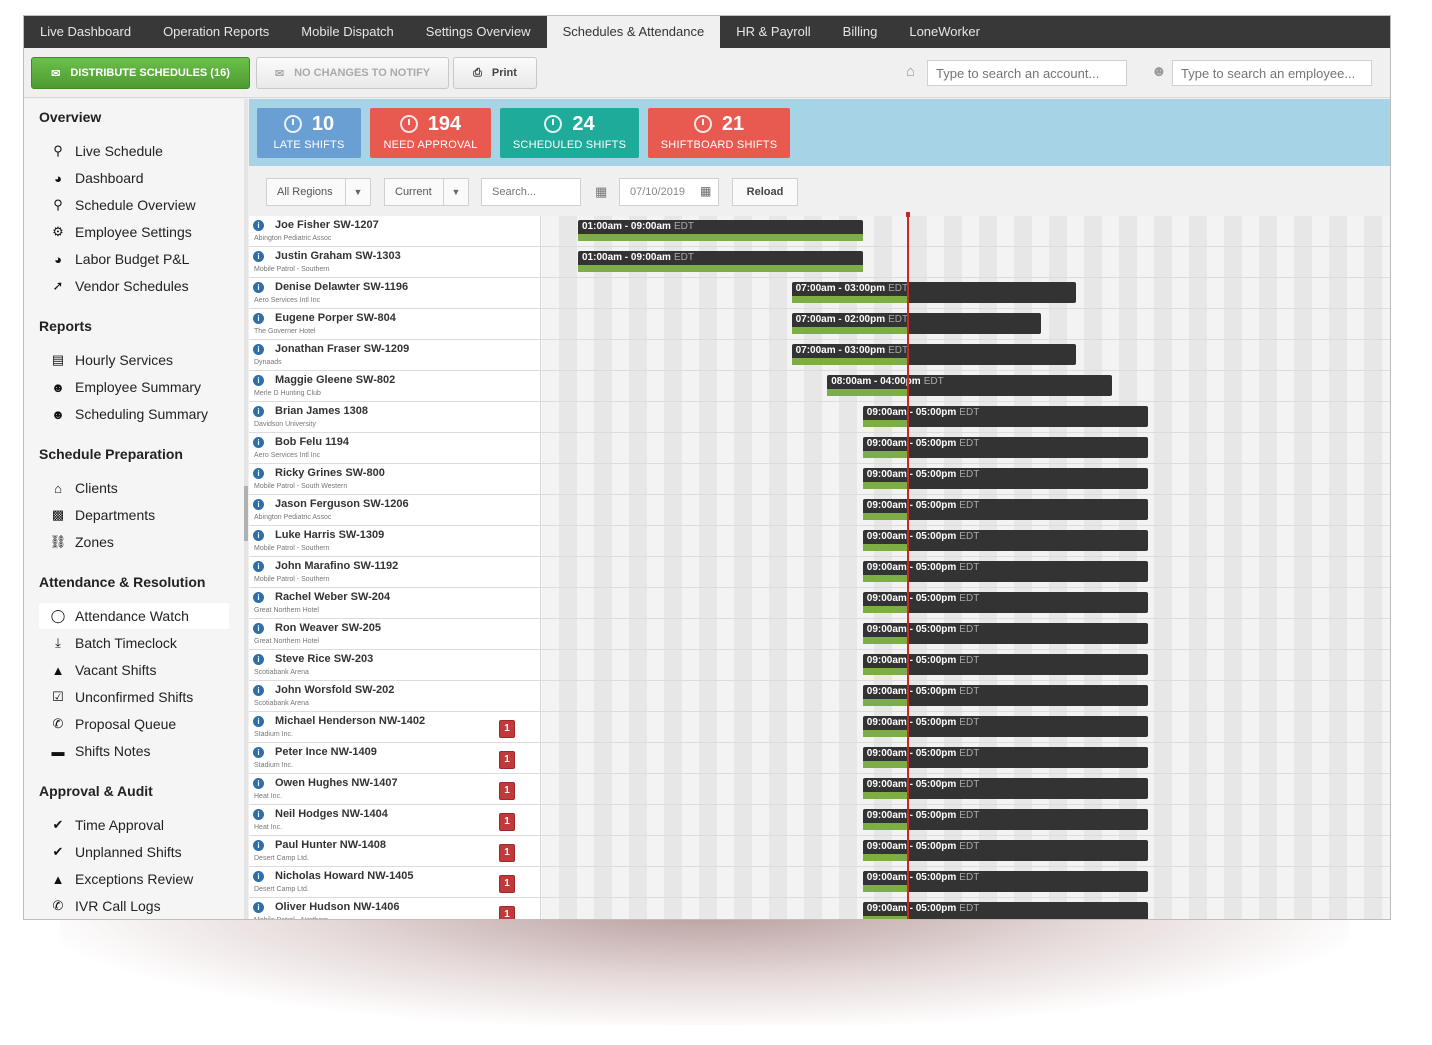 The image size is (1432, 1045). Describe the element at coordinates (134, 414) in the screenshot. I see `sidebar-item-scheduling-summary: ☻ Scheduling Summary` at that location.